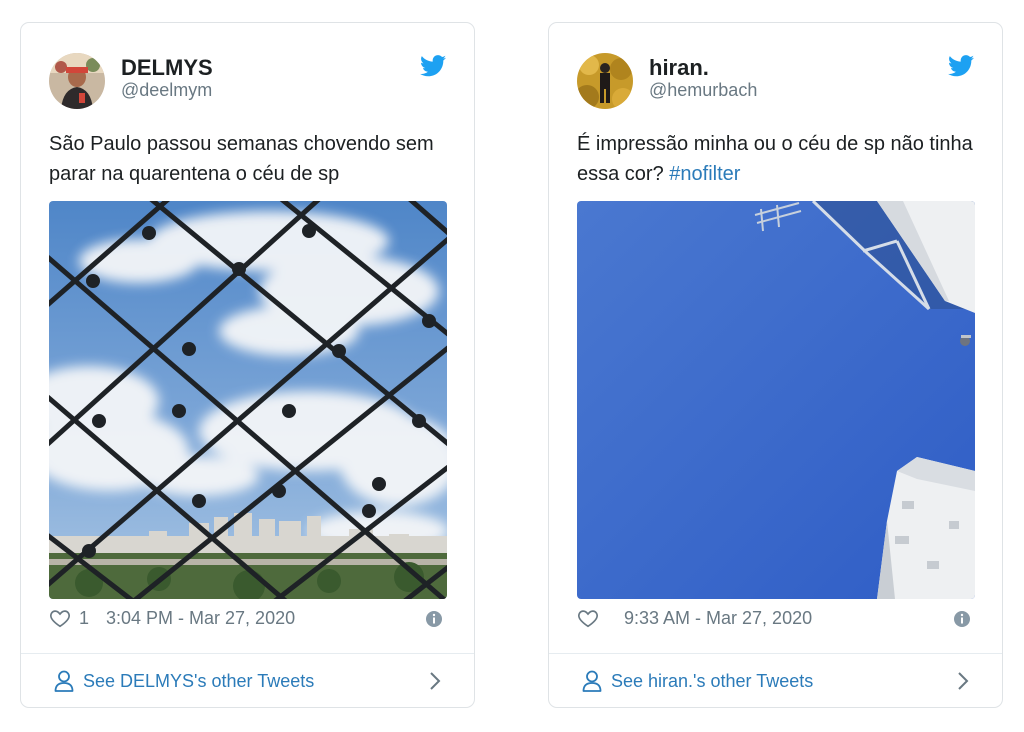 This screenshot has height=732, width=1024. What do you see at coordinates (84, 618) in the screenshot?
I see `like-count: 1` at bounding box center [84, 618].